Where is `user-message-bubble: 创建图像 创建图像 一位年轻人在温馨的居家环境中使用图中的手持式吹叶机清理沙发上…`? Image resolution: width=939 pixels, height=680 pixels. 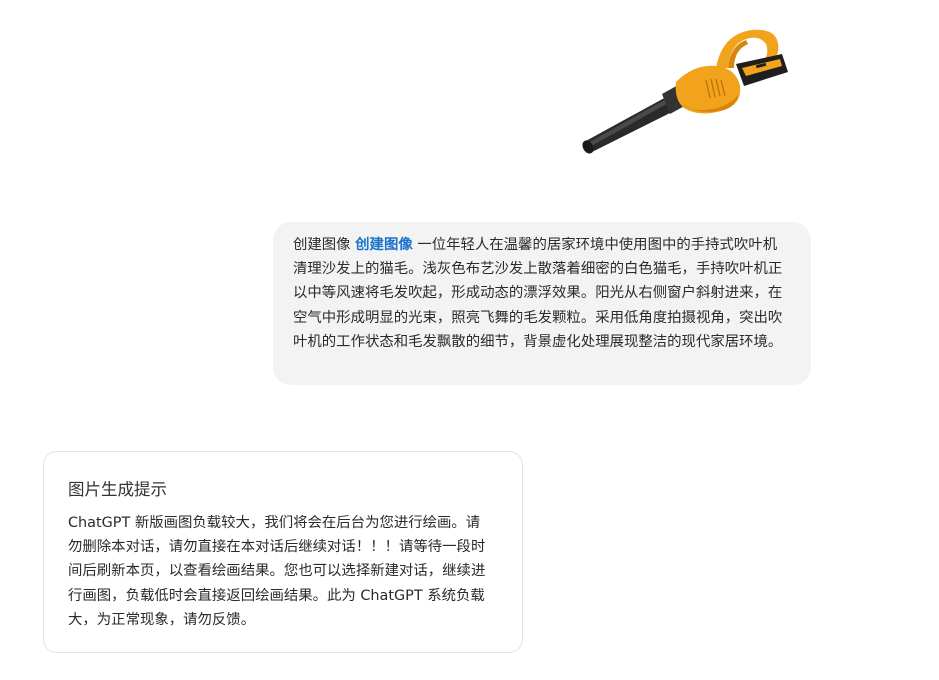 user-message-bubble: 创建图像 创建图像 一位年轻人在温馨的居家环境中使用图中的手持式吹叶机清理沙发上… is located at coordinates (542, 303).